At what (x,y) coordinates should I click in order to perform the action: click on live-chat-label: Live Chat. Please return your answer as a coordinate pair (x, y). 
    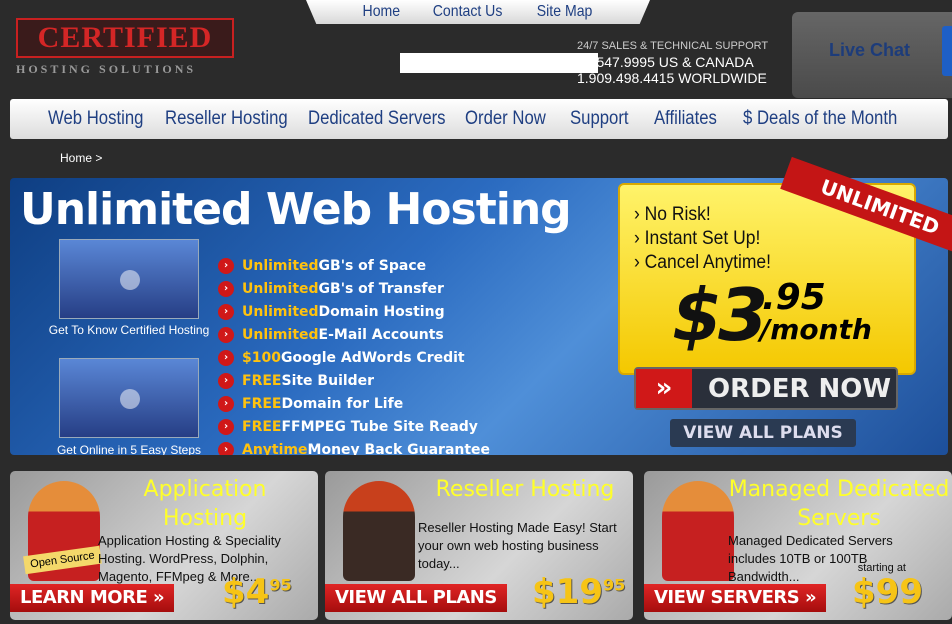
    Looking at the image, I should click on (870, 50).